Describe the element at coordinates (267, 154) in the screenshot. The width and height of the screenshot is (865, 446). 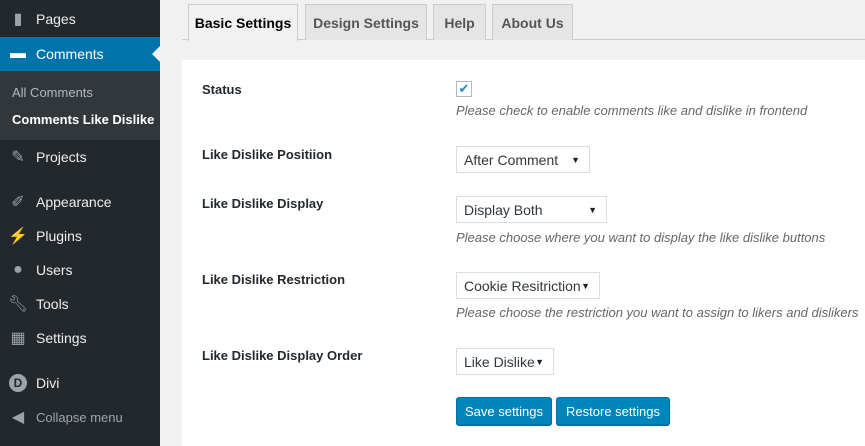
I see `position-label: Like Dislike Positiion` at that location.